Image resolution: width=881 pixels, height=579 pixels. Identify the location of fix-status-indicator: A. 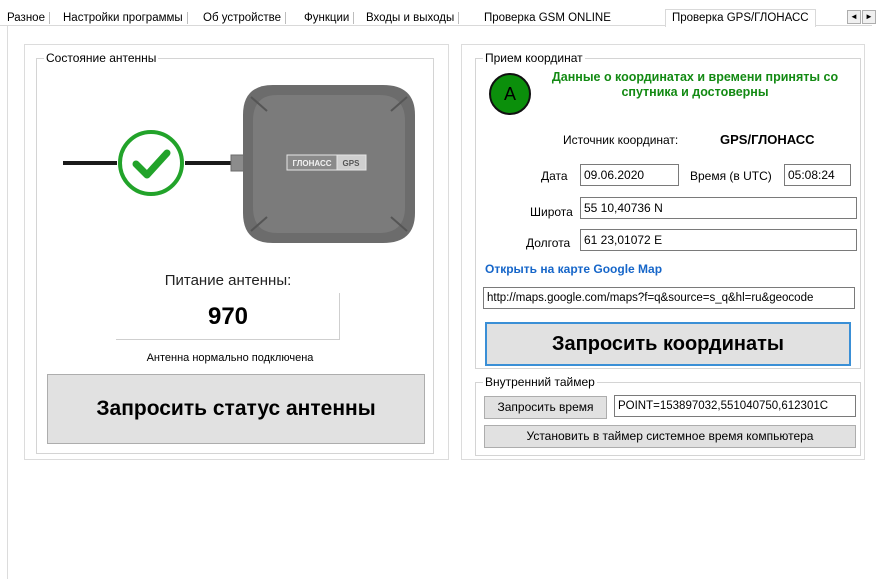
(510, 94).